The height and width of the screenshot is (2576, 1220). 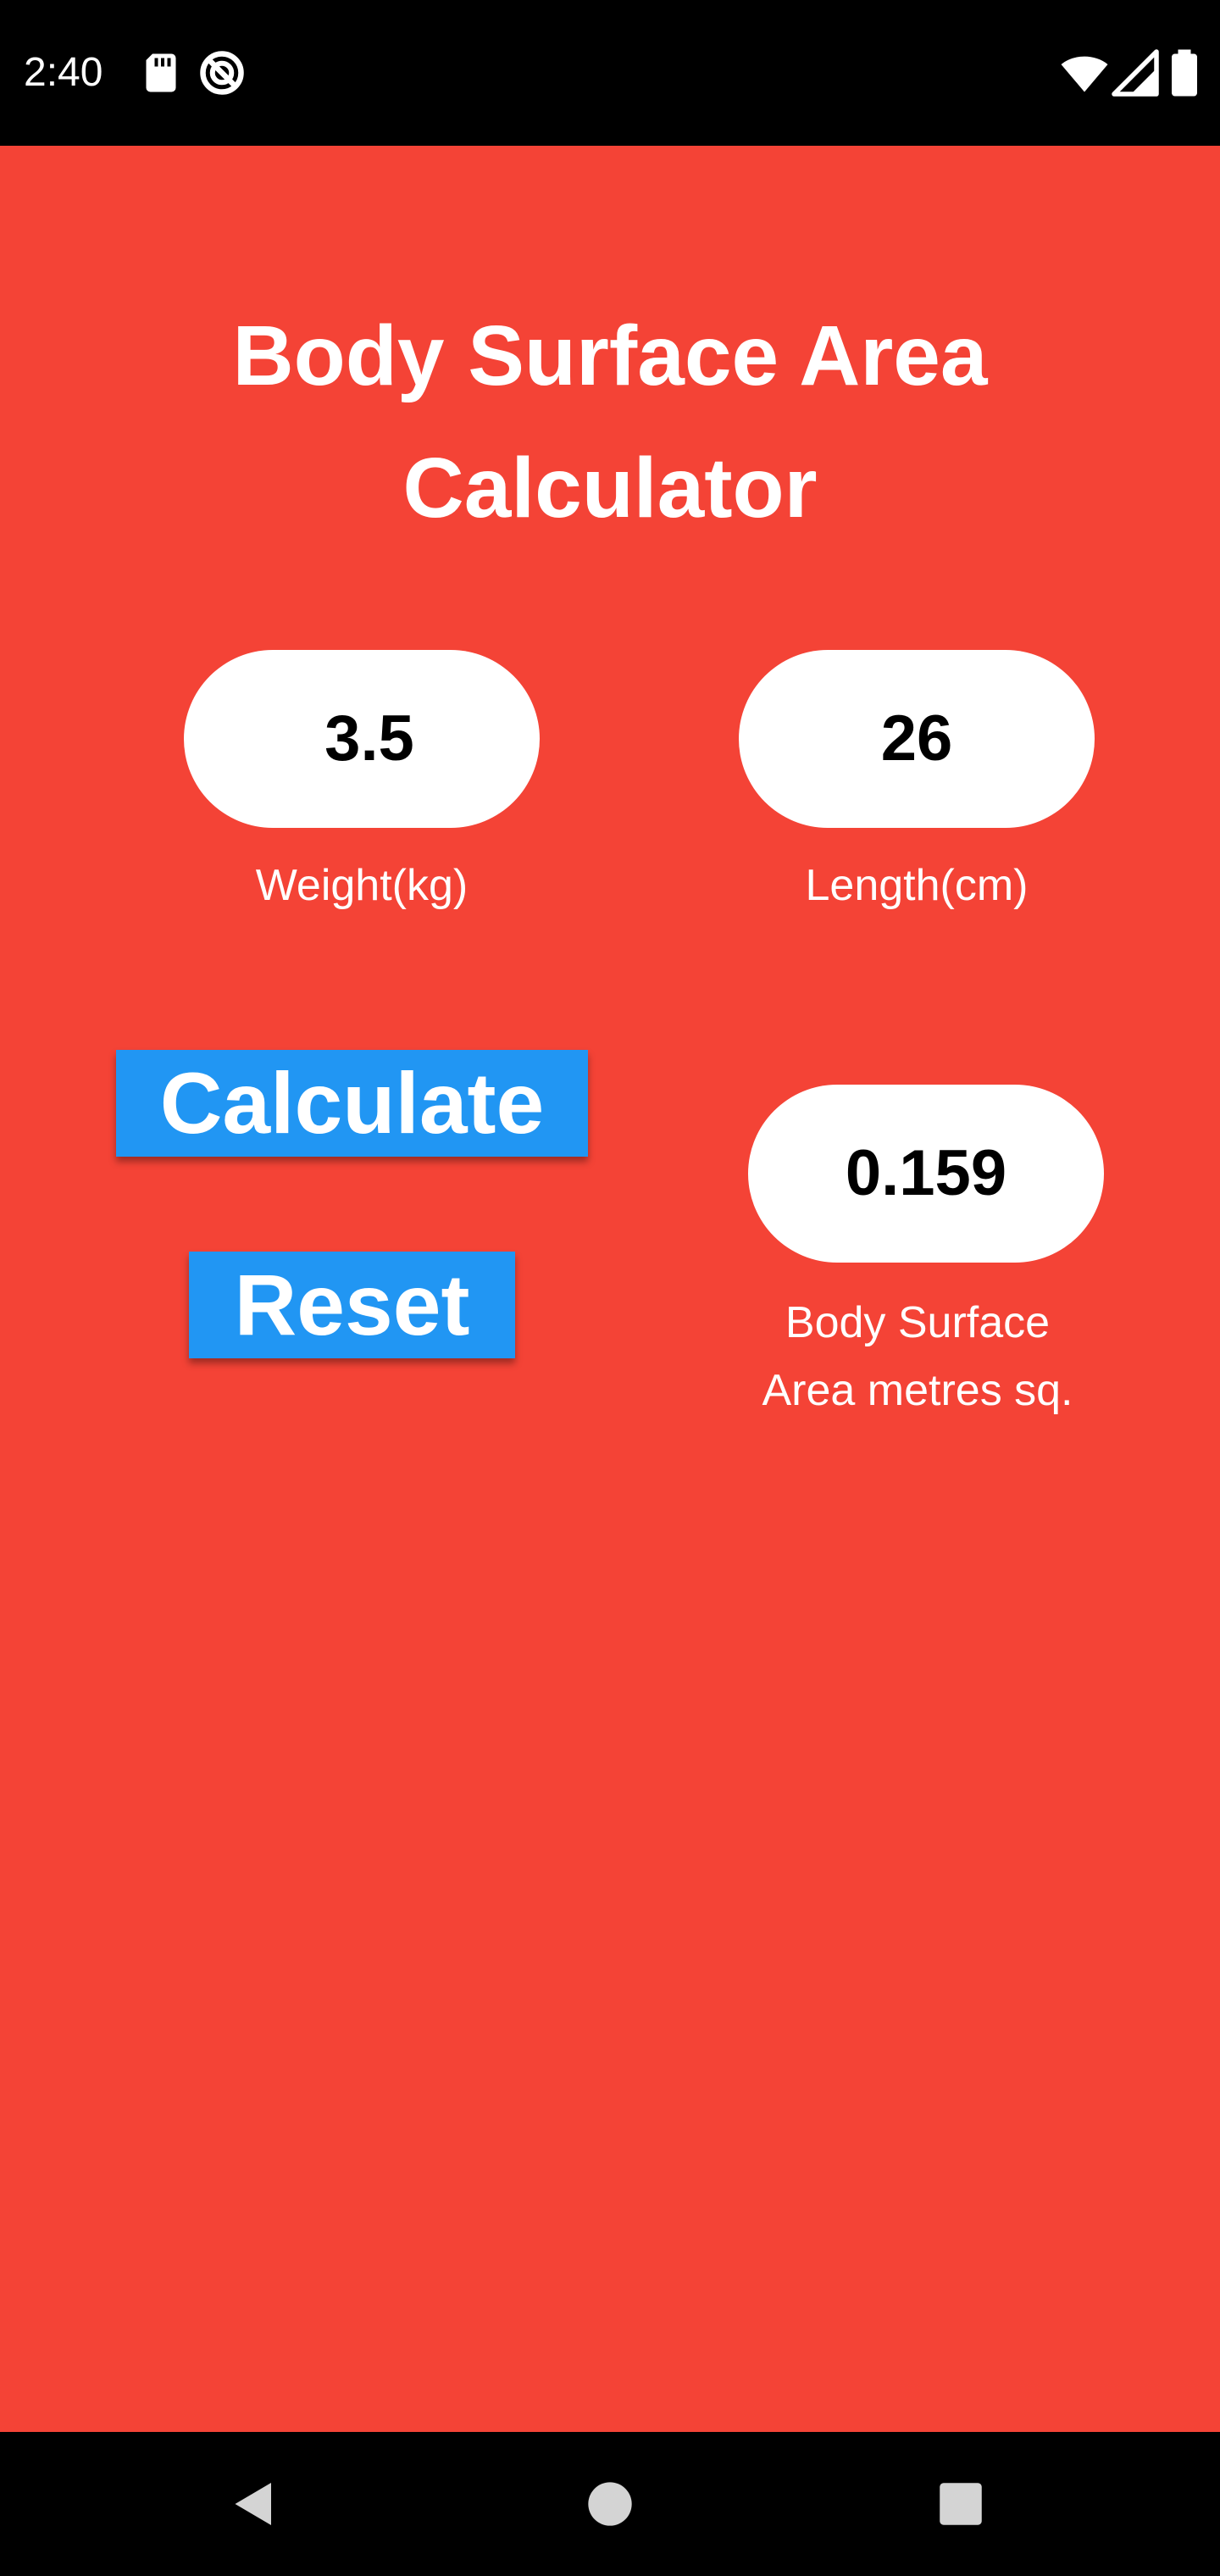 What do you see at coordinates (918, 1322) in the screenshot?
I see `result-label-line-1: Body Surface` at bounding box center [918, 1322].